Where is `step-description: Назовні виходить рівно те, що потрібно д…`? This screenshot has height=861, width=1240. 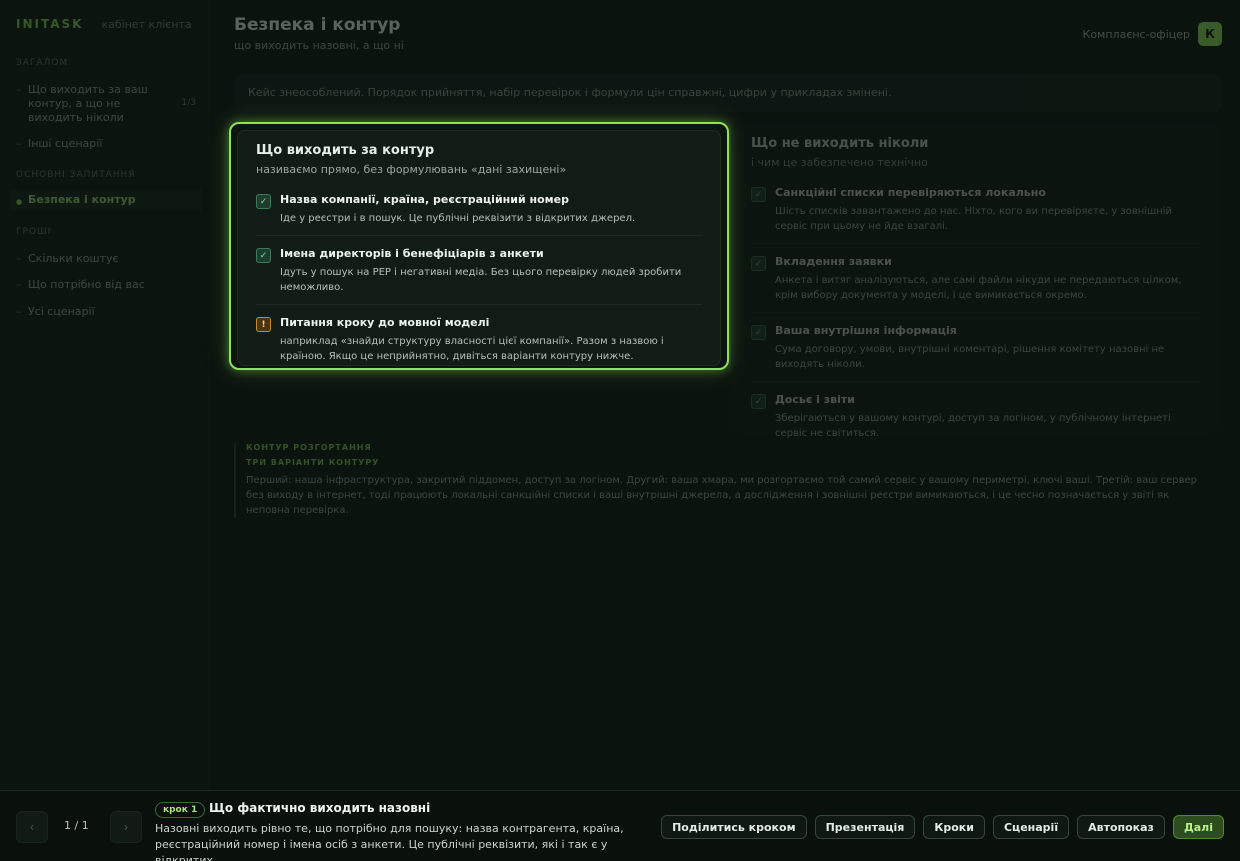
step-description: Назовні виходить рівно те, що потрібно д… is located at coordinates (389, 841).